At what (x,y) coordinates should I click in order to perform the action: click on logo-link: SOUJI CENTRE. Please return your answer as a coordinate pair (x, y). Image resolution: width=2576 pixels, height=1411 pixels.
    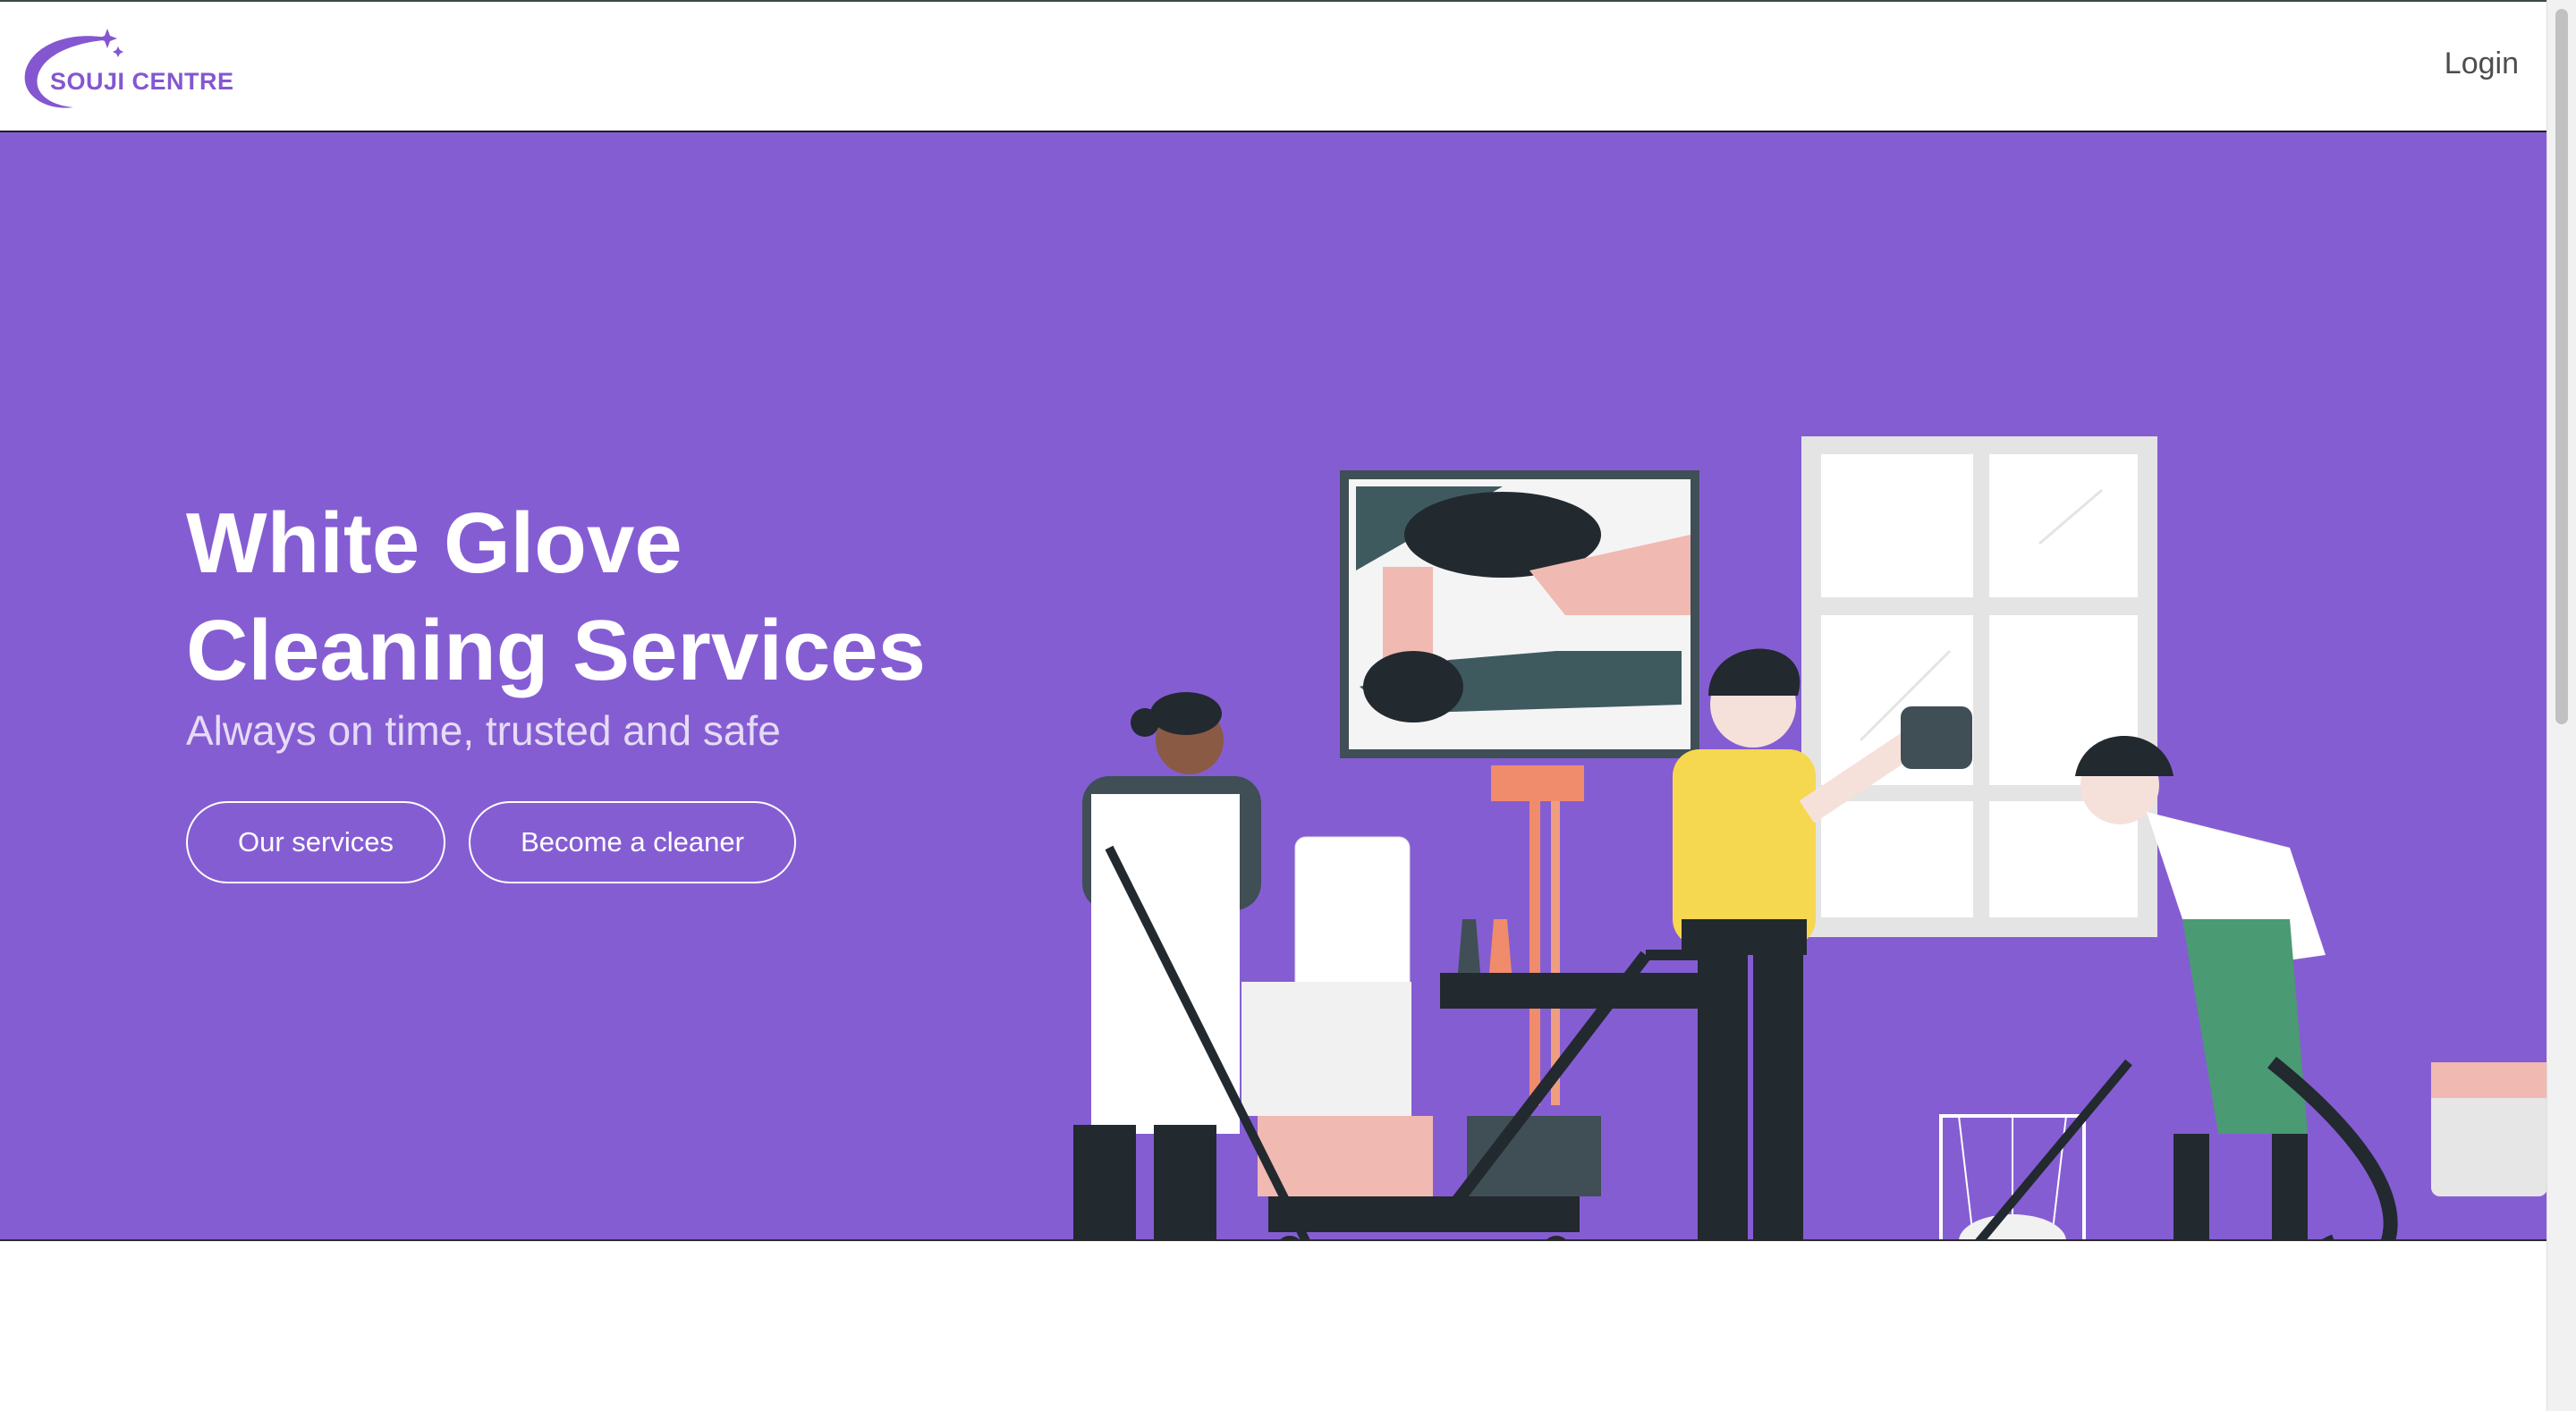
    Looking at the image, I should click on (125, 69).